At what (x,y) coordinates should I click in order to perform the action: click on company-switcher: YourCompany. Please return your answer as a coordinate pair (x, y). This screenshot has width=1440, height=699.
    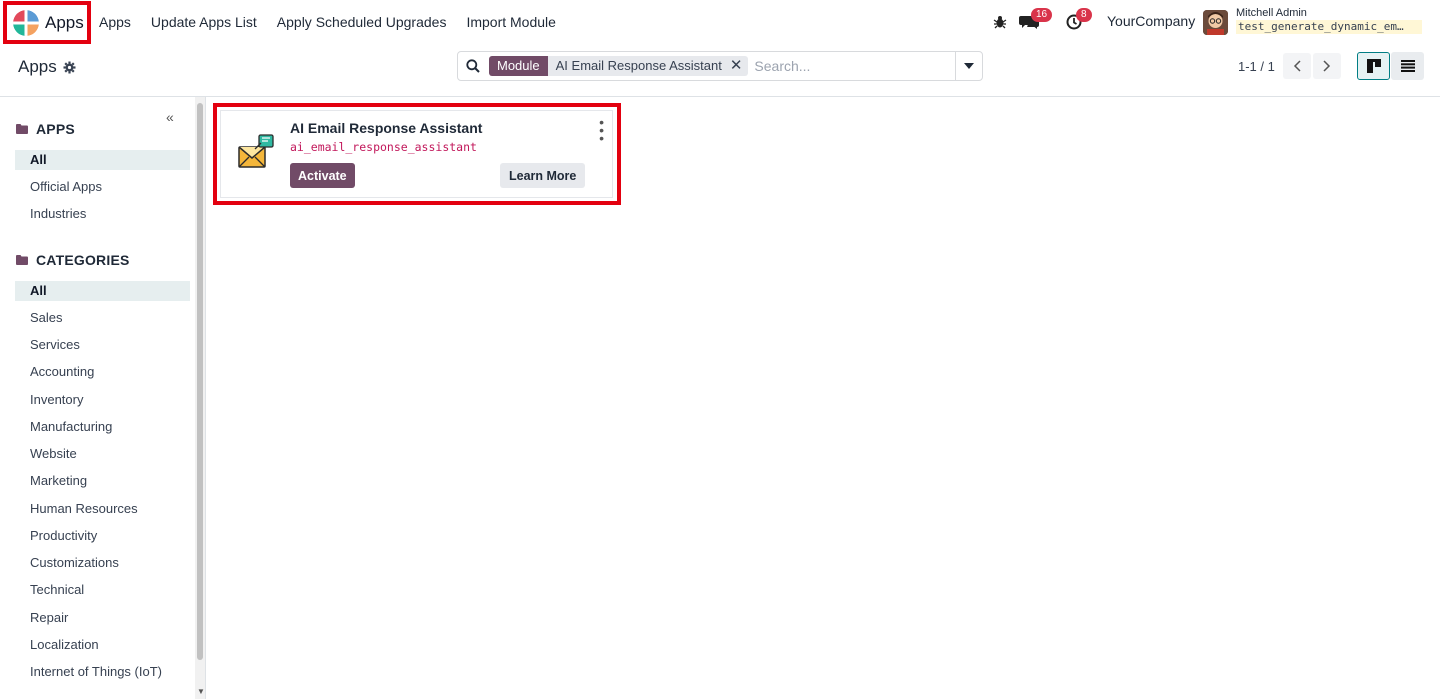
    Looking at the image, I should click on (1151, 21).